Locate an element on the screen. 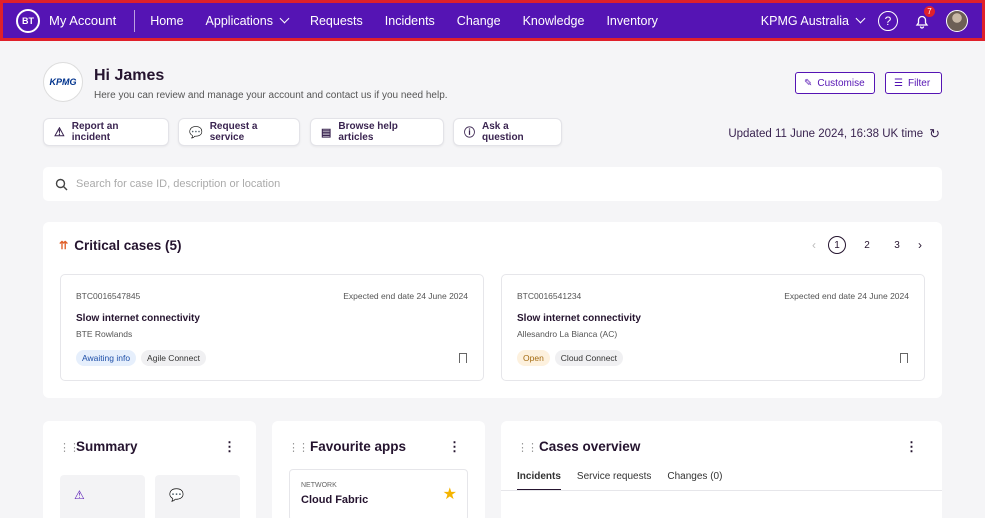 The image size is (985, 518). filter-button: ☰ Filter is located at coordinates (913, 83).